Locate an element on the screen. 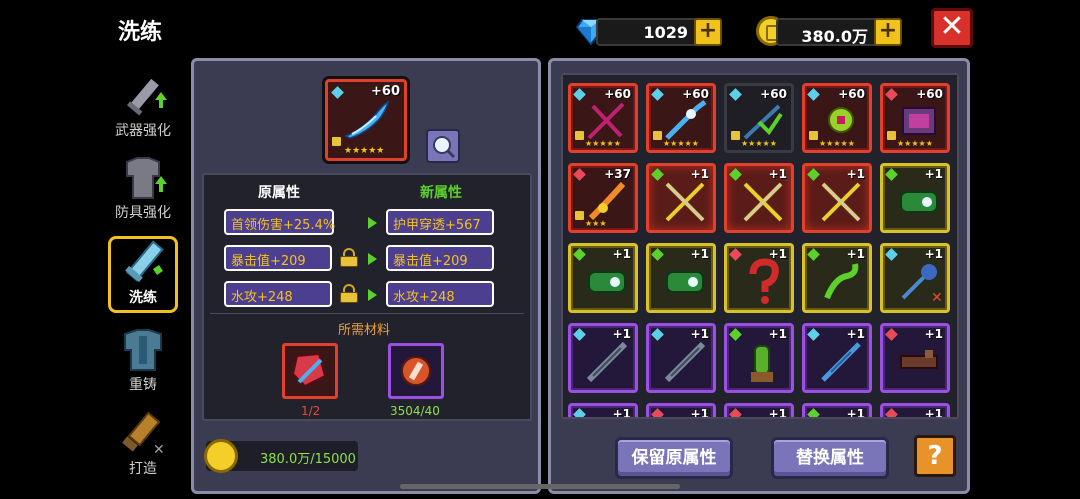 The width and height of the screenshot is (1080, 499). inventory-item: +37 ★★★ is located at coordinates (603, 198).